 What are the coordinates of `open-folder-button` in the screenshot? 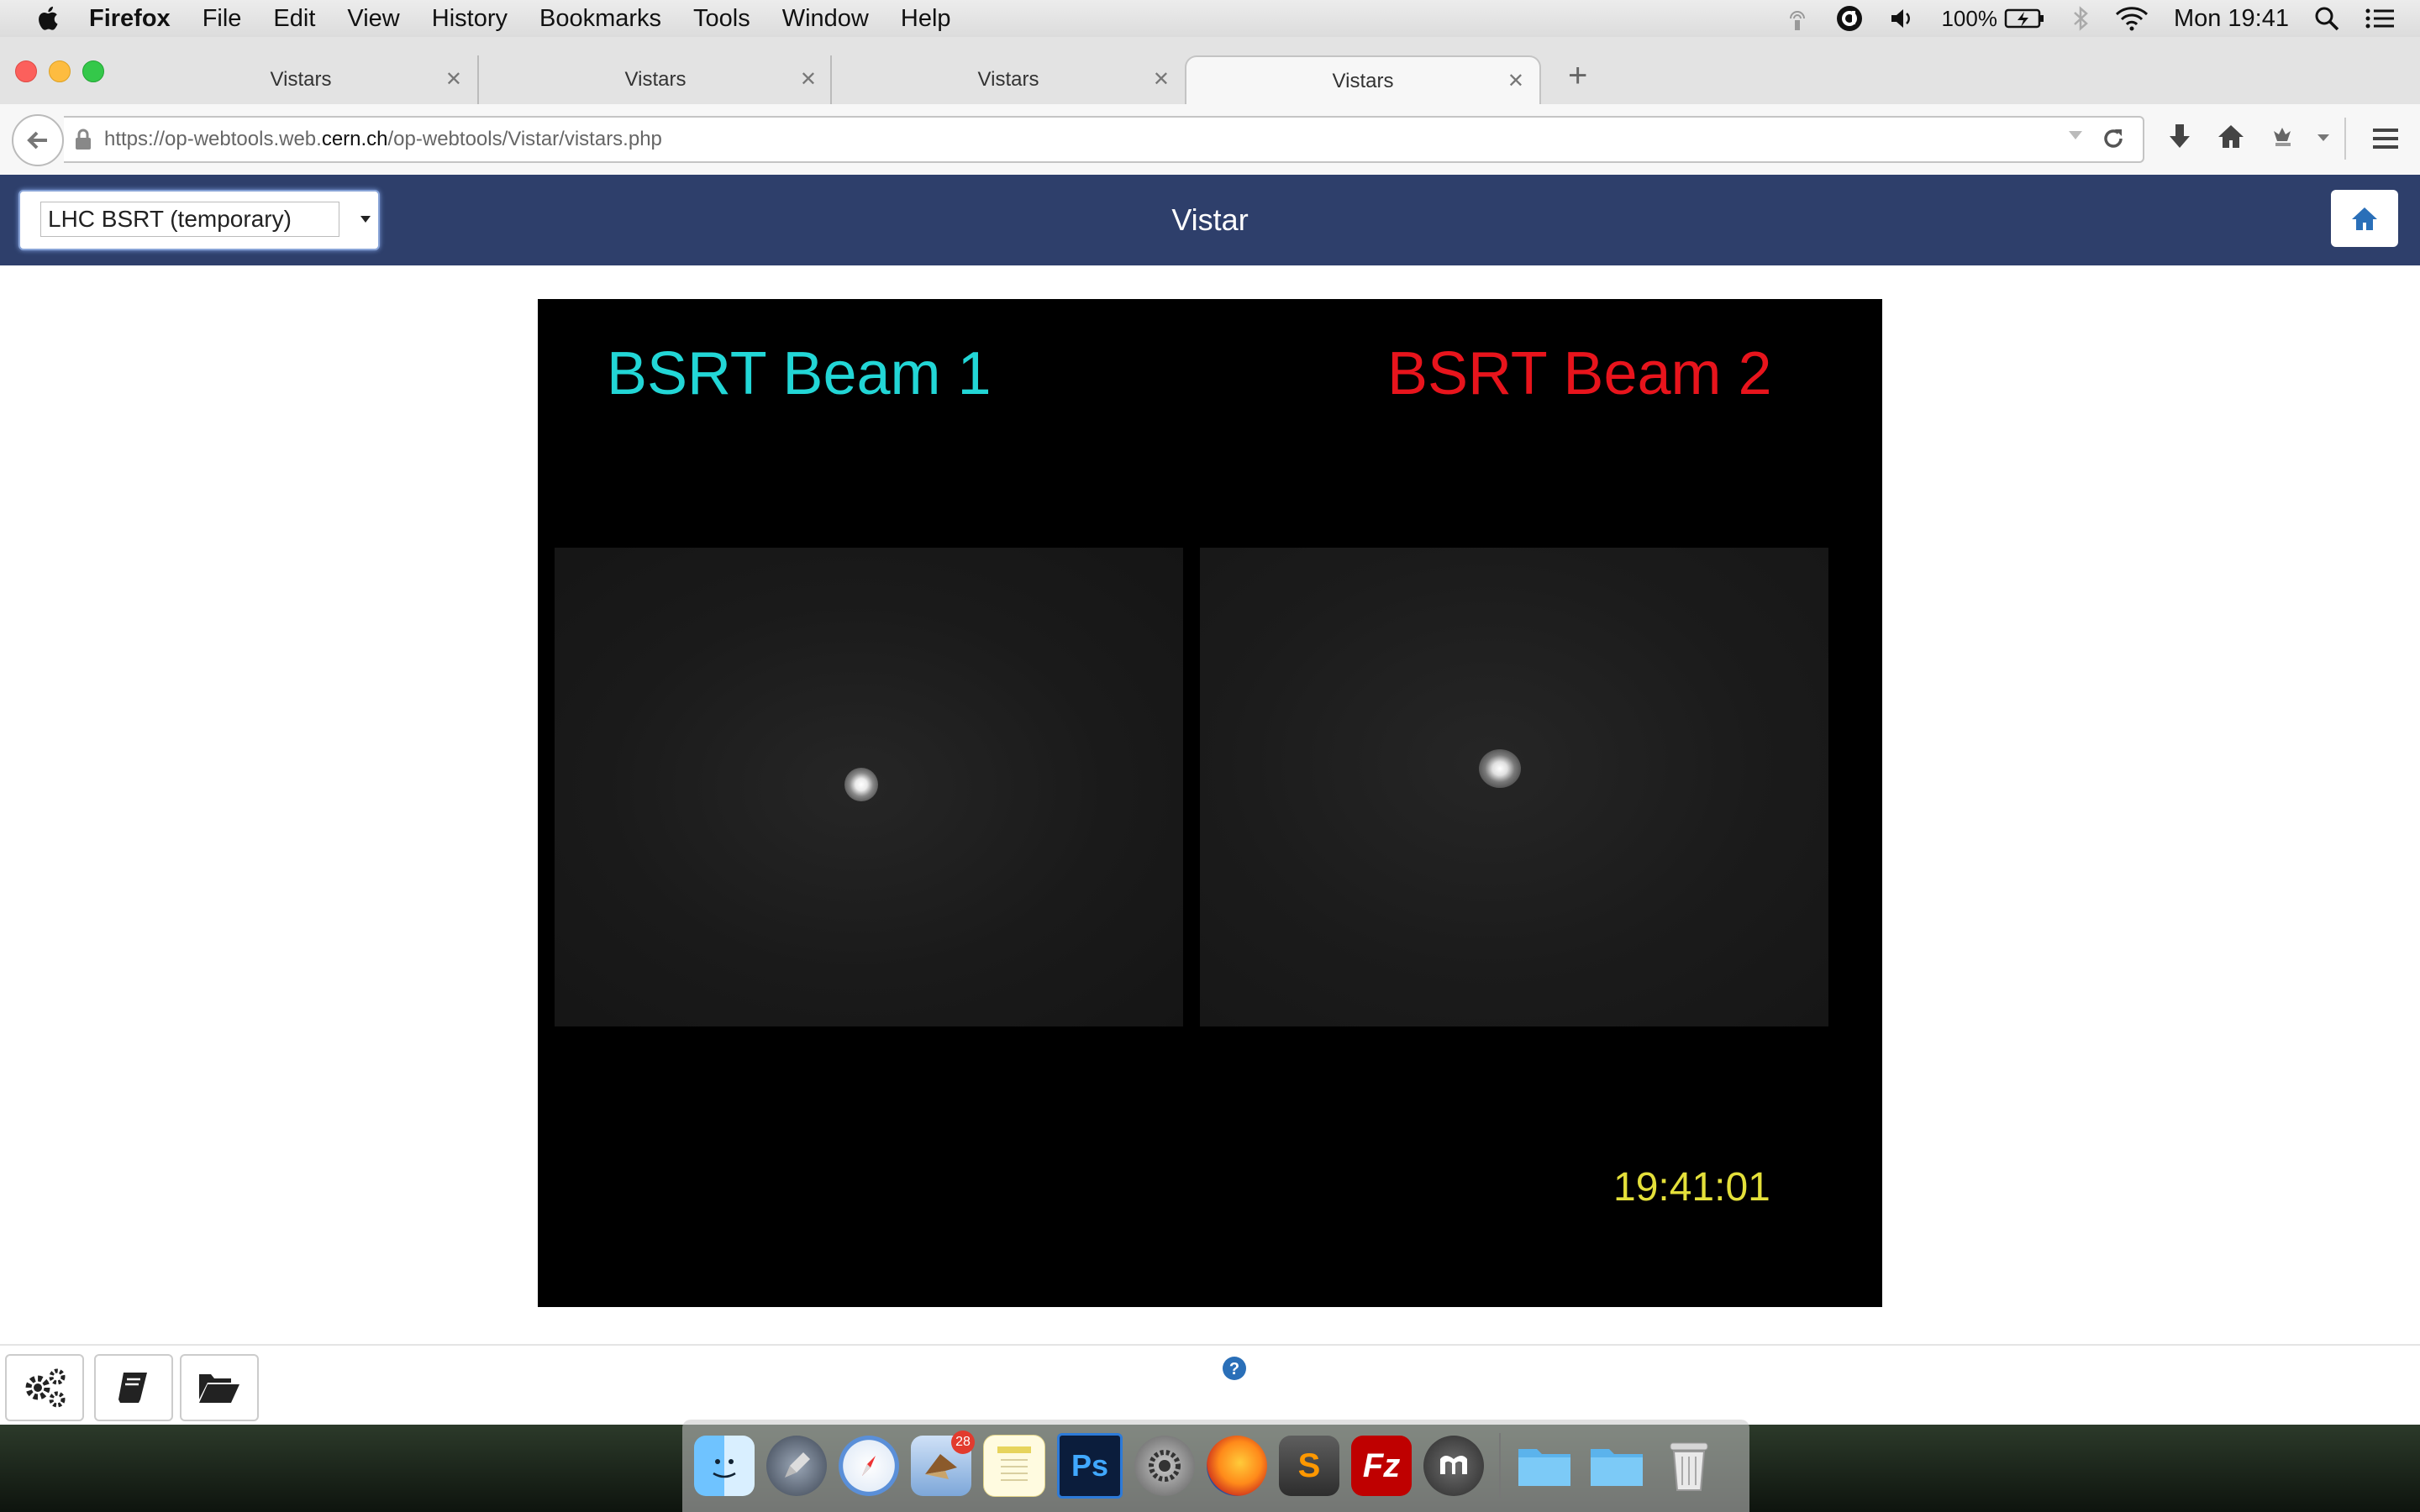 It's located at (219, 1387).